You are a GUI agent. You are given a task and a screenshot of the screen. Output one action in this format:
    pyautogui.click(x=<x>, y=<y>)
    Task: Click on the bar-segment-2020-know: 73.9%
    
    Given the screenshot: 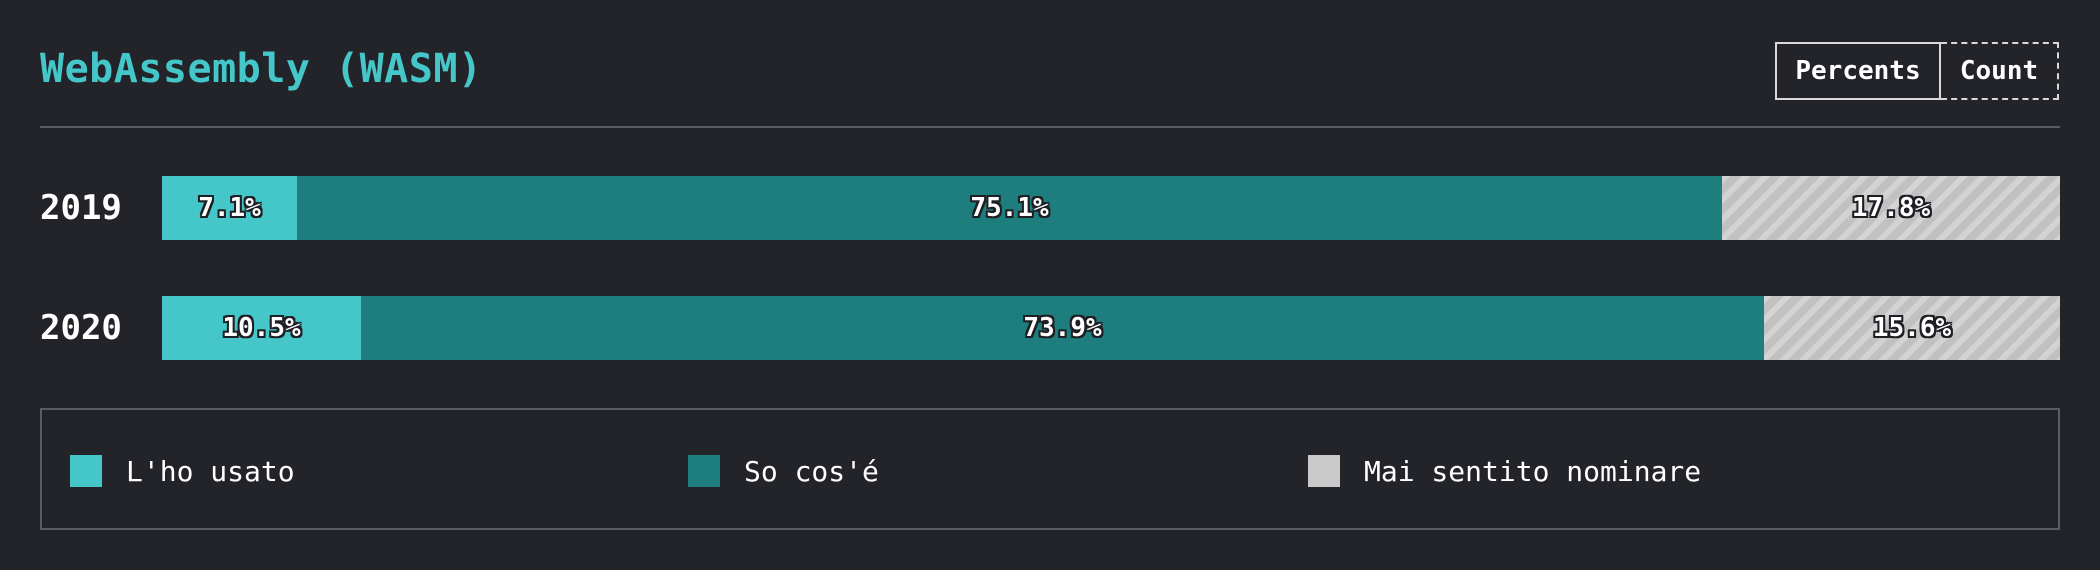 What is the action you would take?
    pyautogui.click(x=1062, y=328)
    